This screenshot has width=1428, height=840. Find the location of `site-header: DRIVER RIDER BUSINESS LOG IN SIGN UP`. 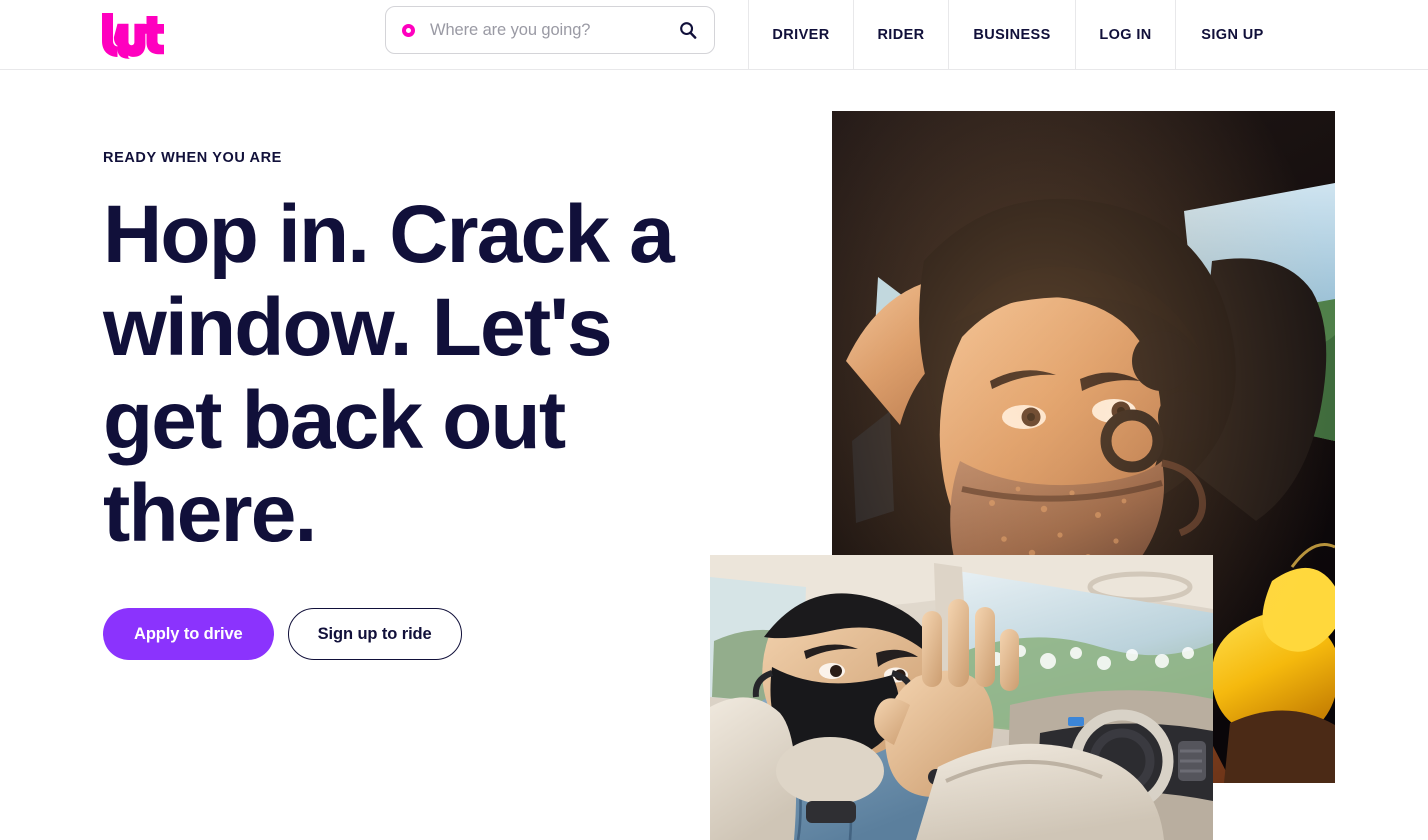

site-header: DRIVER RIDER BUSINESS LOG IN SIGN UP is located at coordinates (714, 35).